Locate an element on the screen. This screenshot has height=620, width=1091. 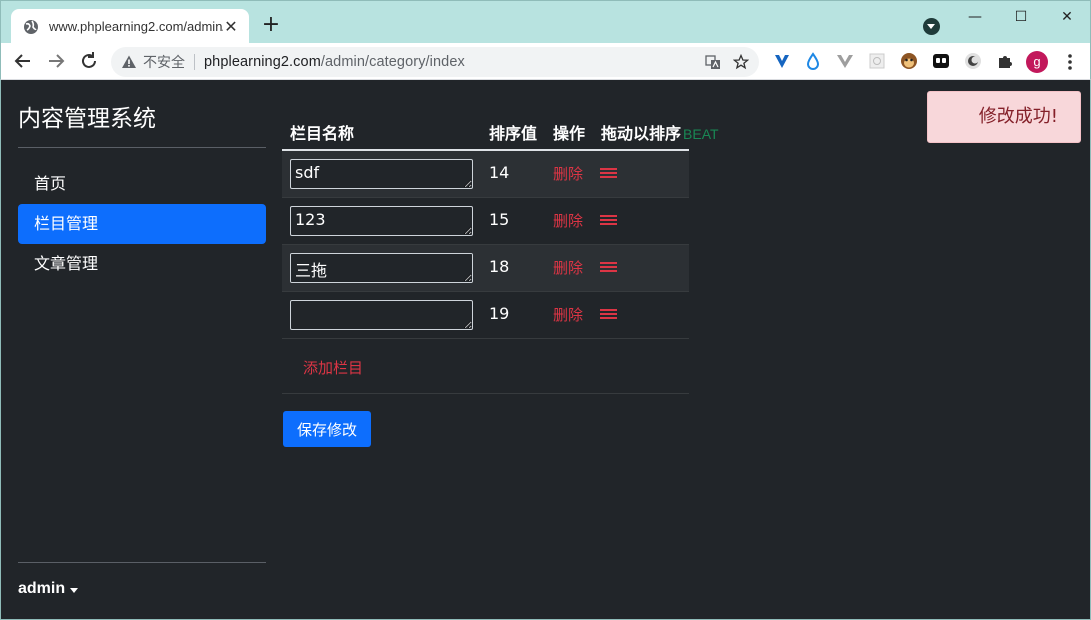
sidebar-item-articles: 文章管理 is located at coordinates (142, 264).